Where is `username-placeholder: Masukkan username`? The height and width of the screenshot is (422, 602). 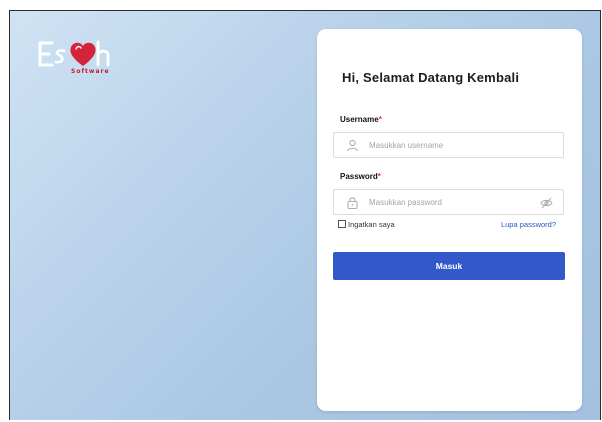 username-placeholder: Masukkan username is located at coordinates (406, 145).